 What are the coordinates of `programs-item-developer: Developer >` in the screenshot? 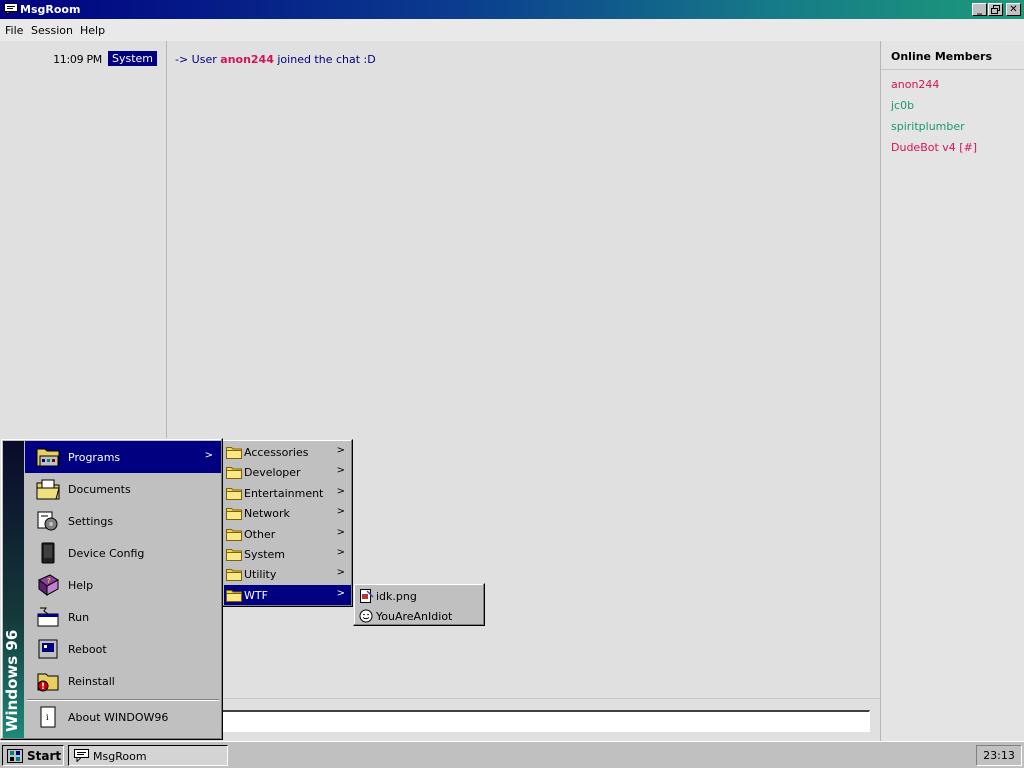 It's located at (287, 472).